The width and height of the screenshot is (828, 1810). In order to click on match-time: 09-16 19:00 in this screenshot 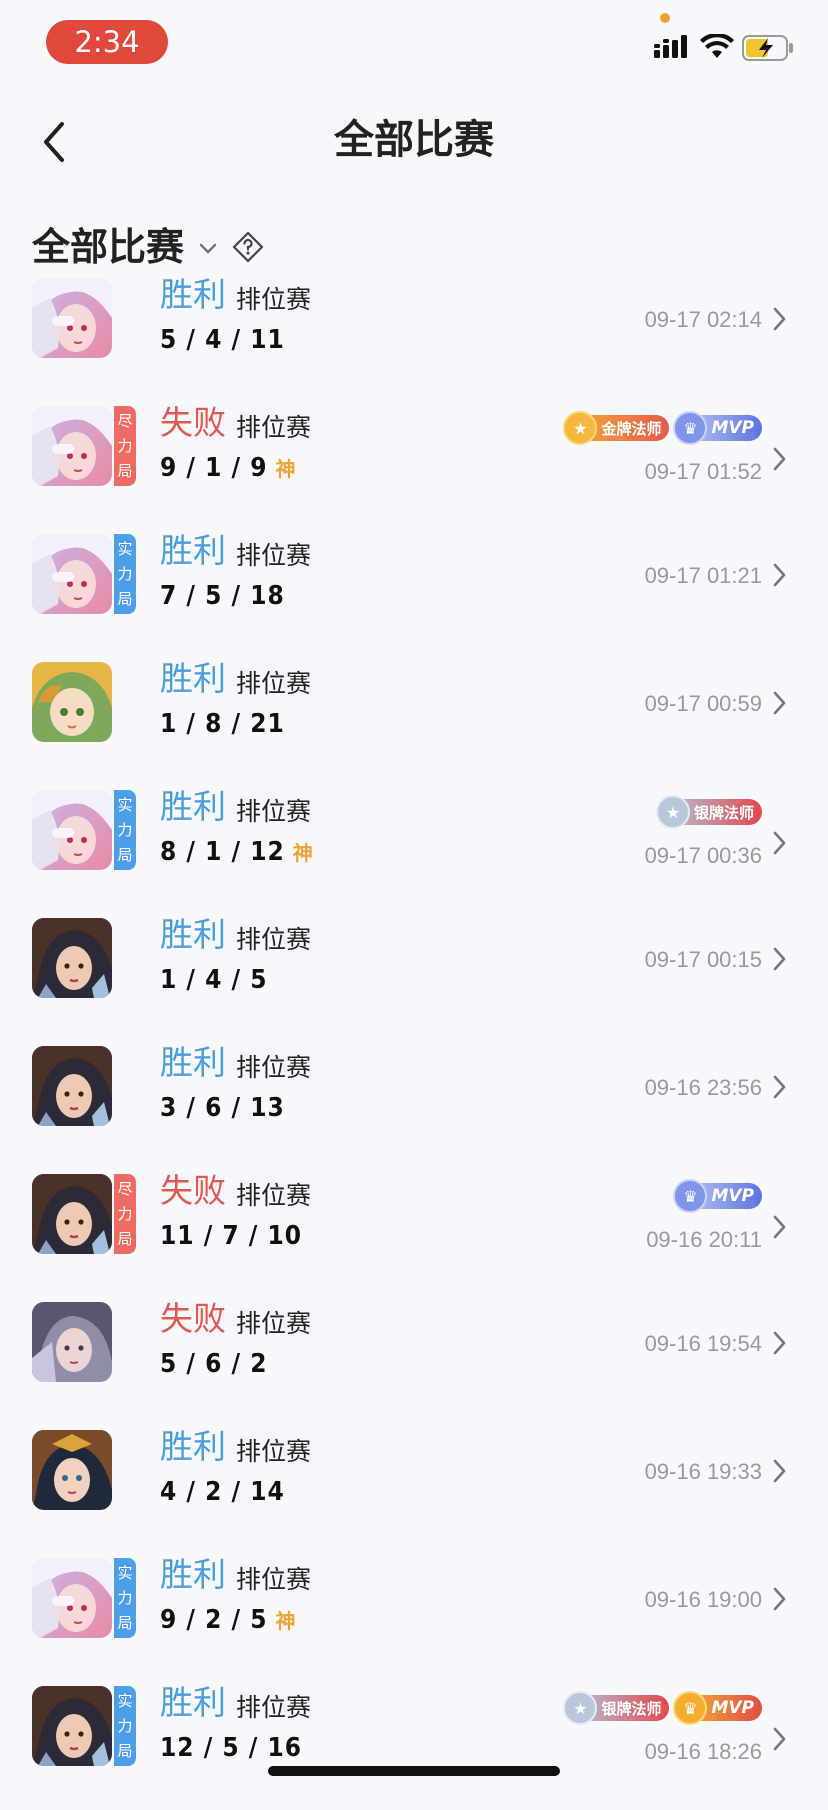, I will do `click(703, 1599)`.